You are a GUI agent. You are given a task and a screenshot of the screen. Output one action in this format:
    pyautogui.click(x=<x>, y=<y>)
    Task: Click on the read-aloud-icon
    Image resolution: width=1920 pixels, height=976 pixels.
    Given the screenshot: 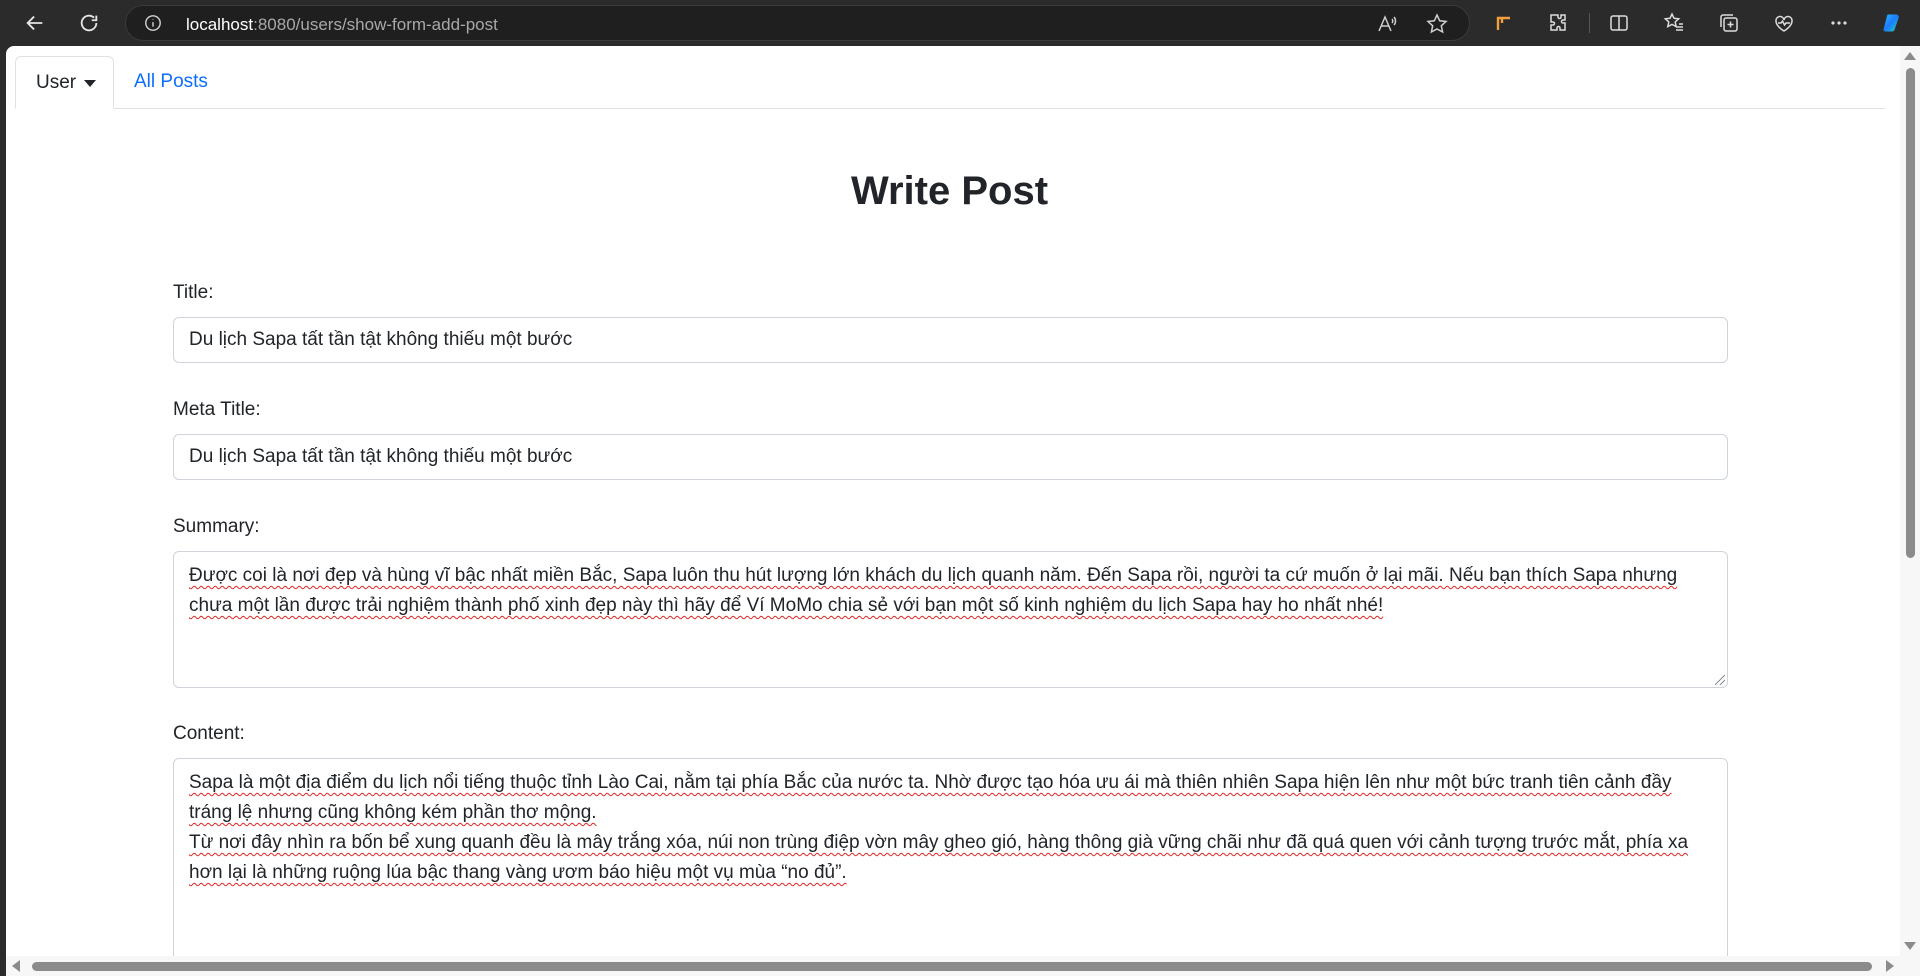 What is the action you would take?
    pyautogui.click(x=1387, y=24)
    